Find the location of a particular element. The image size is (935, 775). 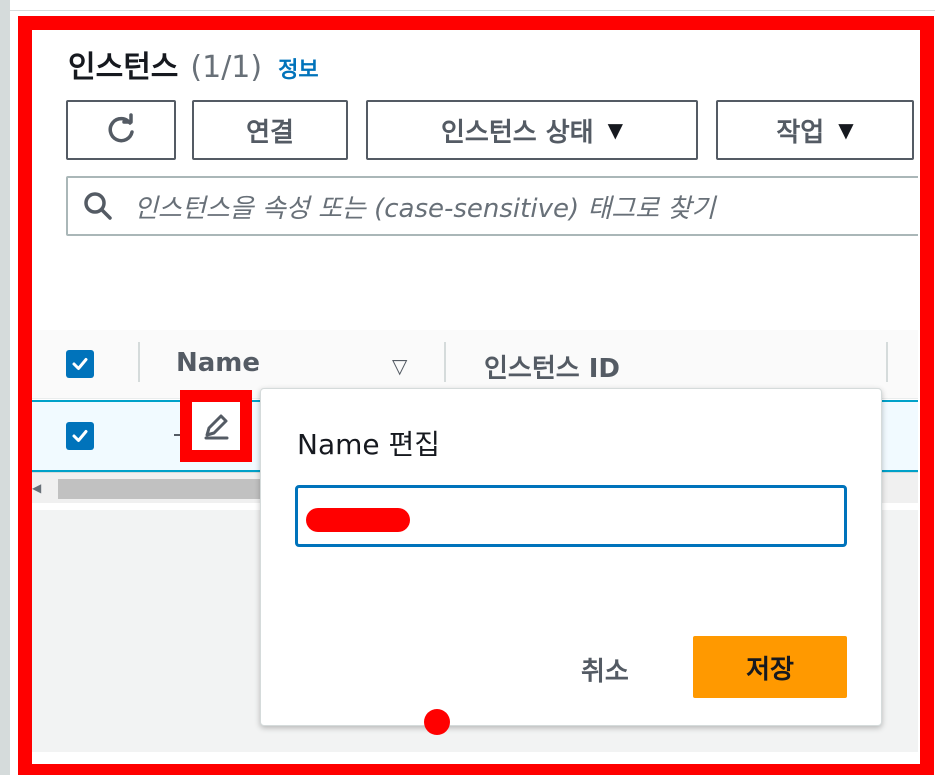

search-icon is located at coordinates (98, 206).